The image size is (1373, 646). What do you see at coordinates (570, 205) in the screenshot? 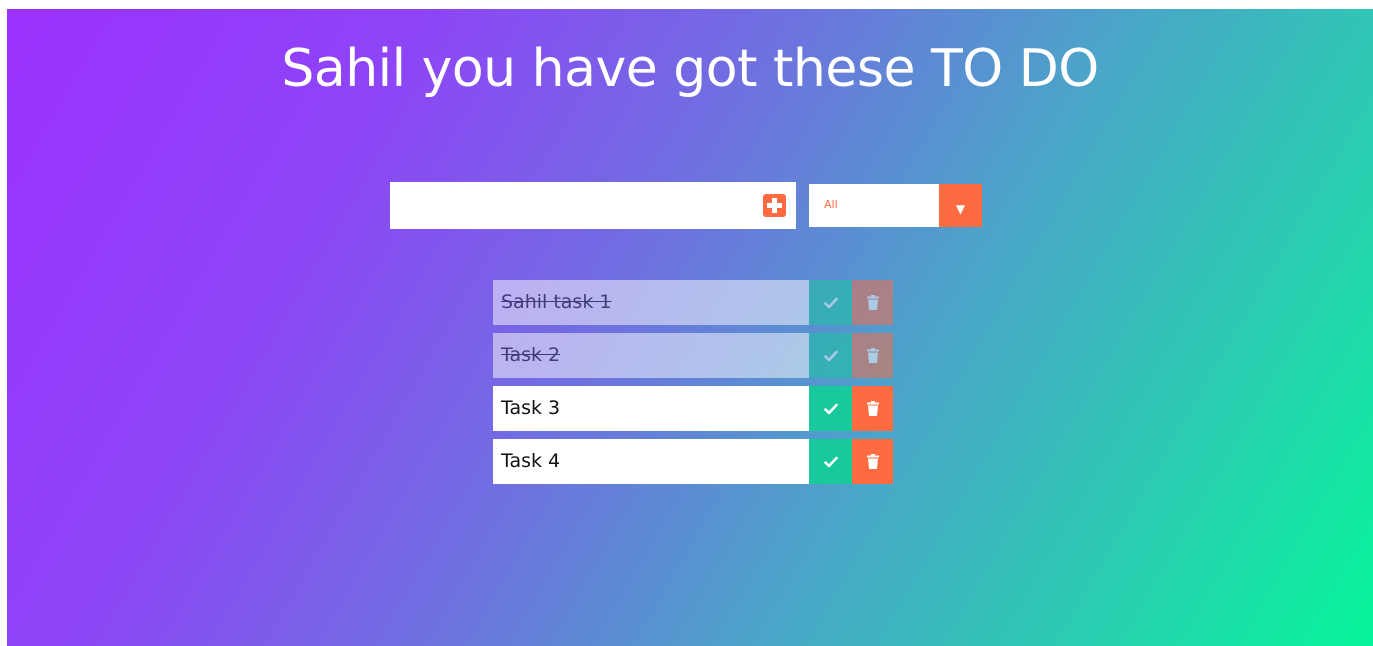
I see `todo-input` at bounding box center [570, 205].